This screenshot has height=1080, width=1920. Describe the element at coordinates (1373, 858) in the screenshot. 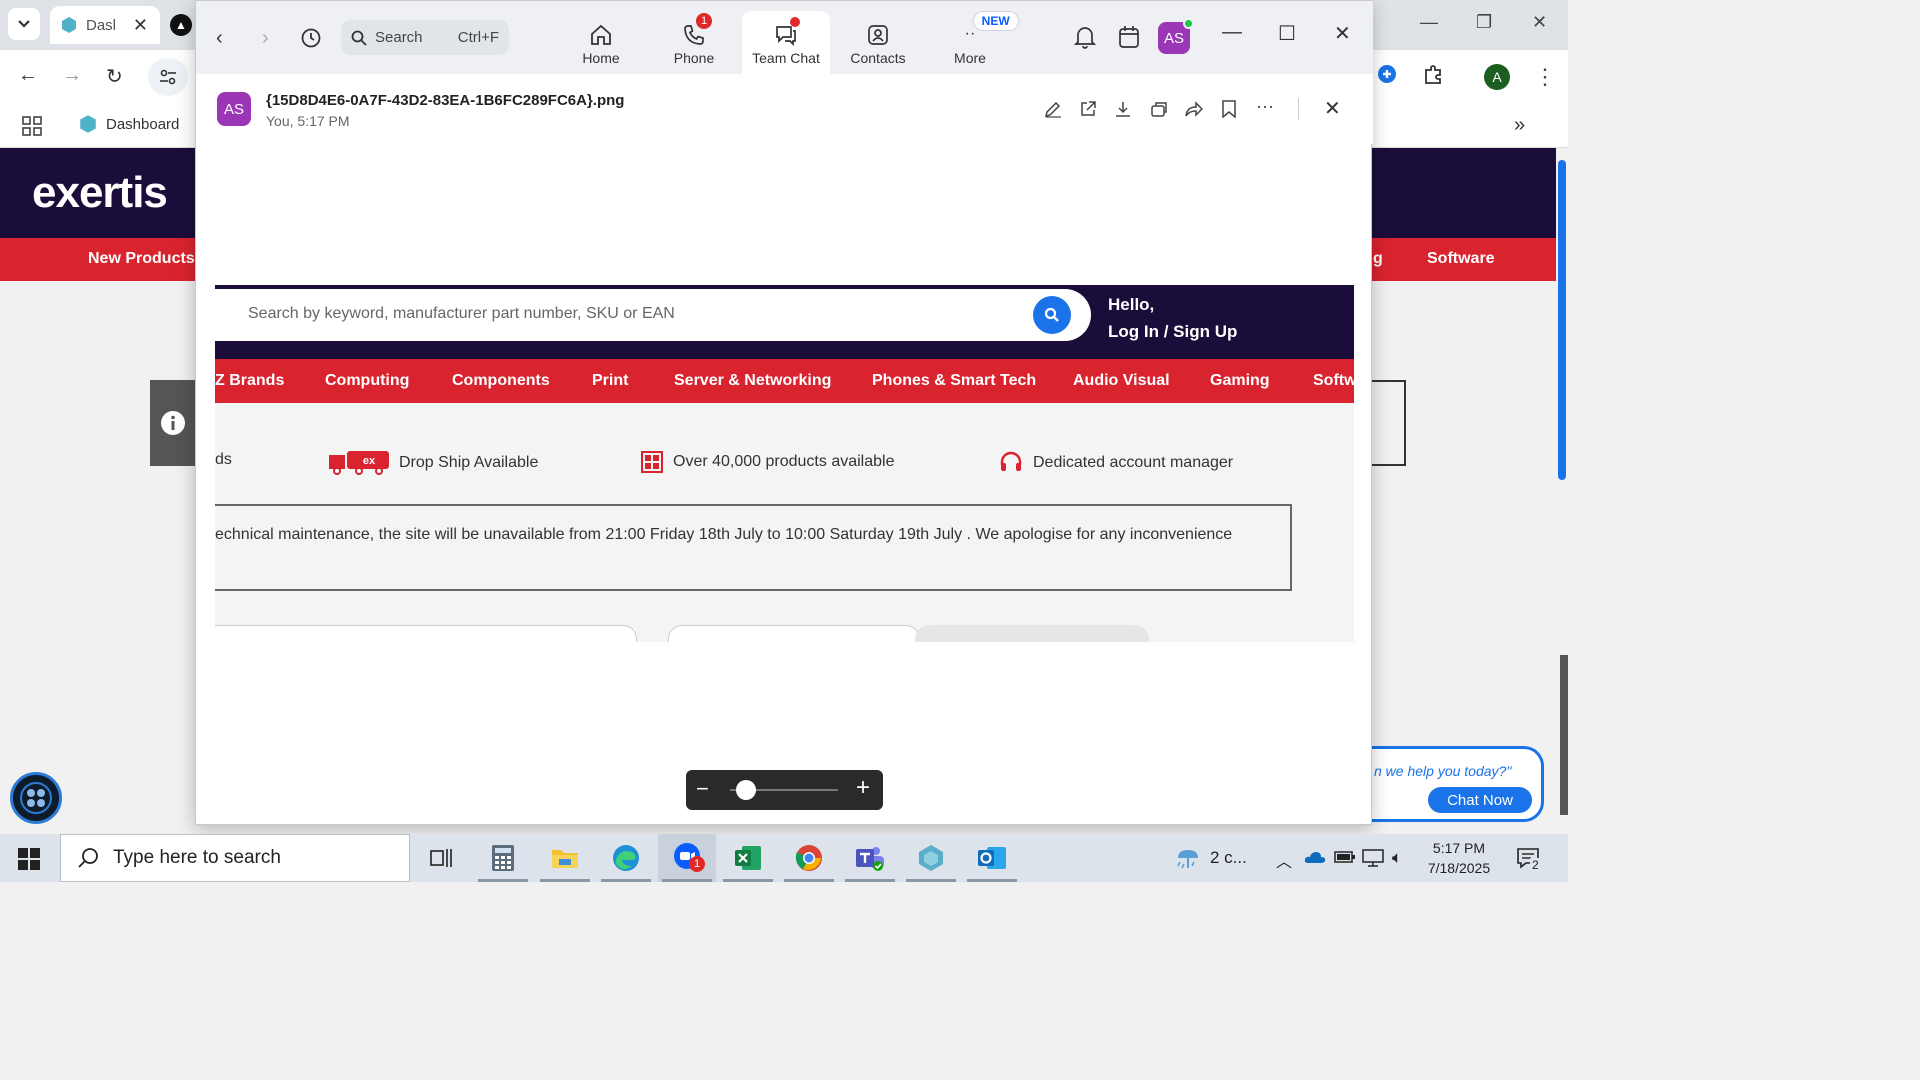

I see `network-icon` at that location.